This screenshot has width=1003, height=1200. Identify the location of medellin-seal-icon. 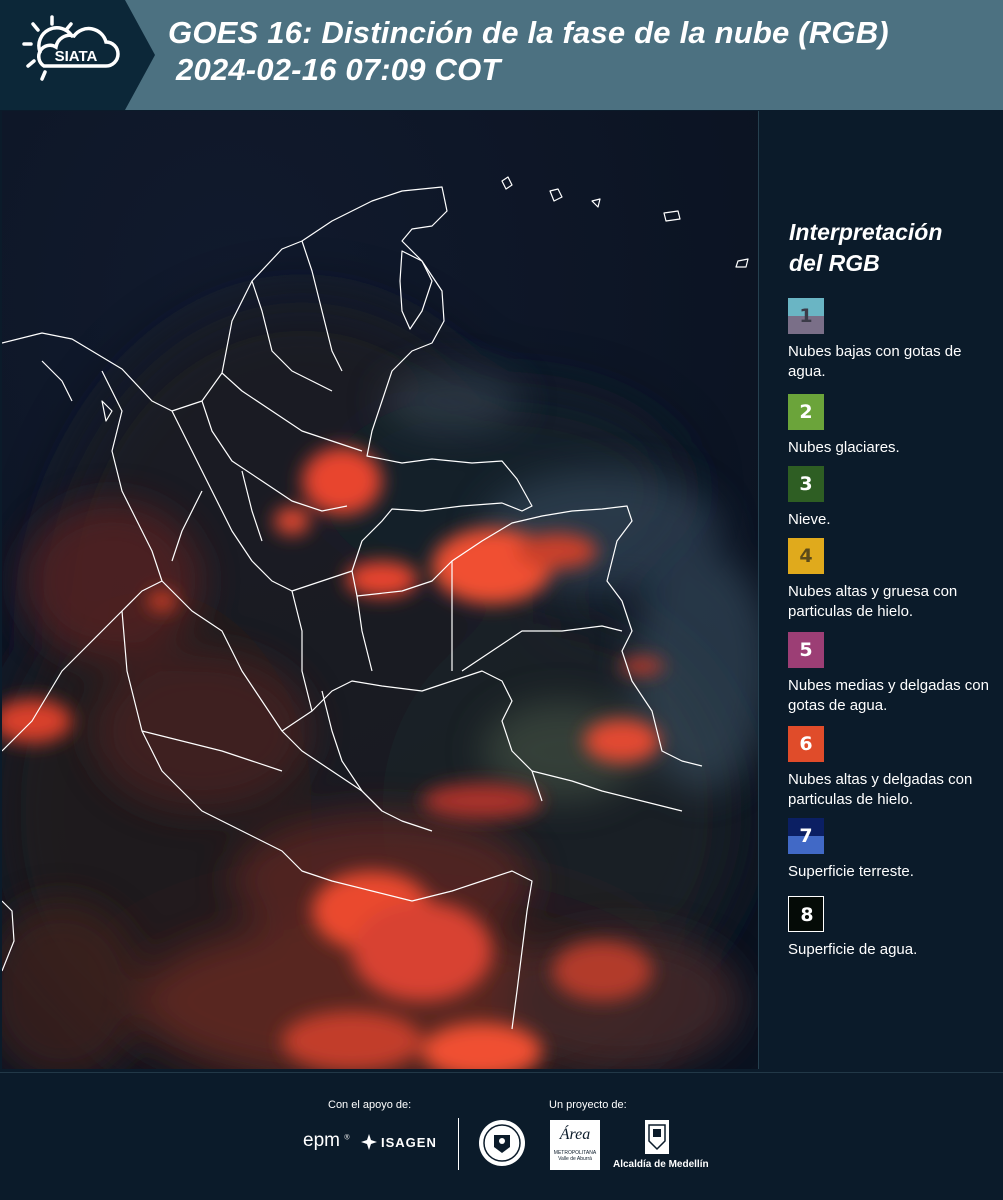
(502, 1143).